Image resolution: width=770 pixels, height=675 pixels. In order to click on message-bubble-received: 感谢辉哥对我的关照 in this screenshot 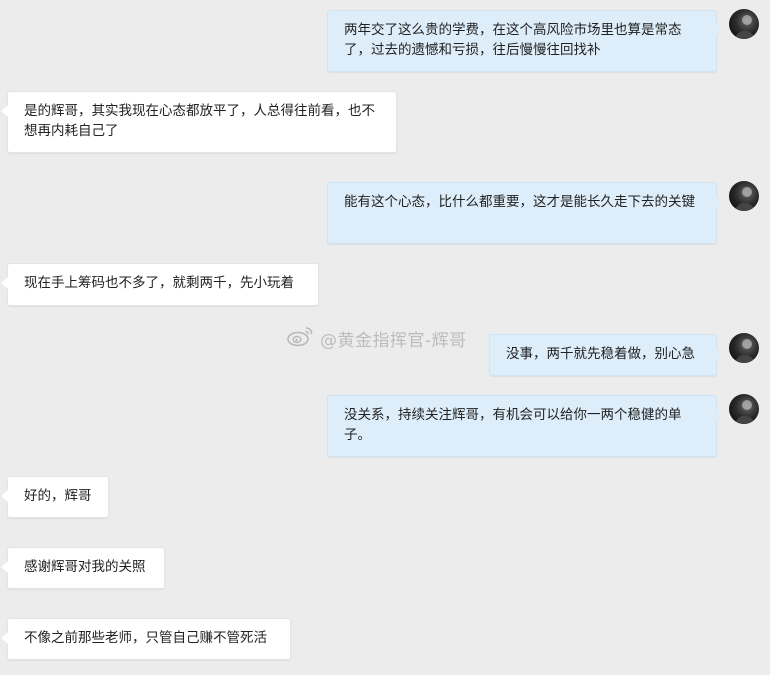, I will do `click(83, 568)`.